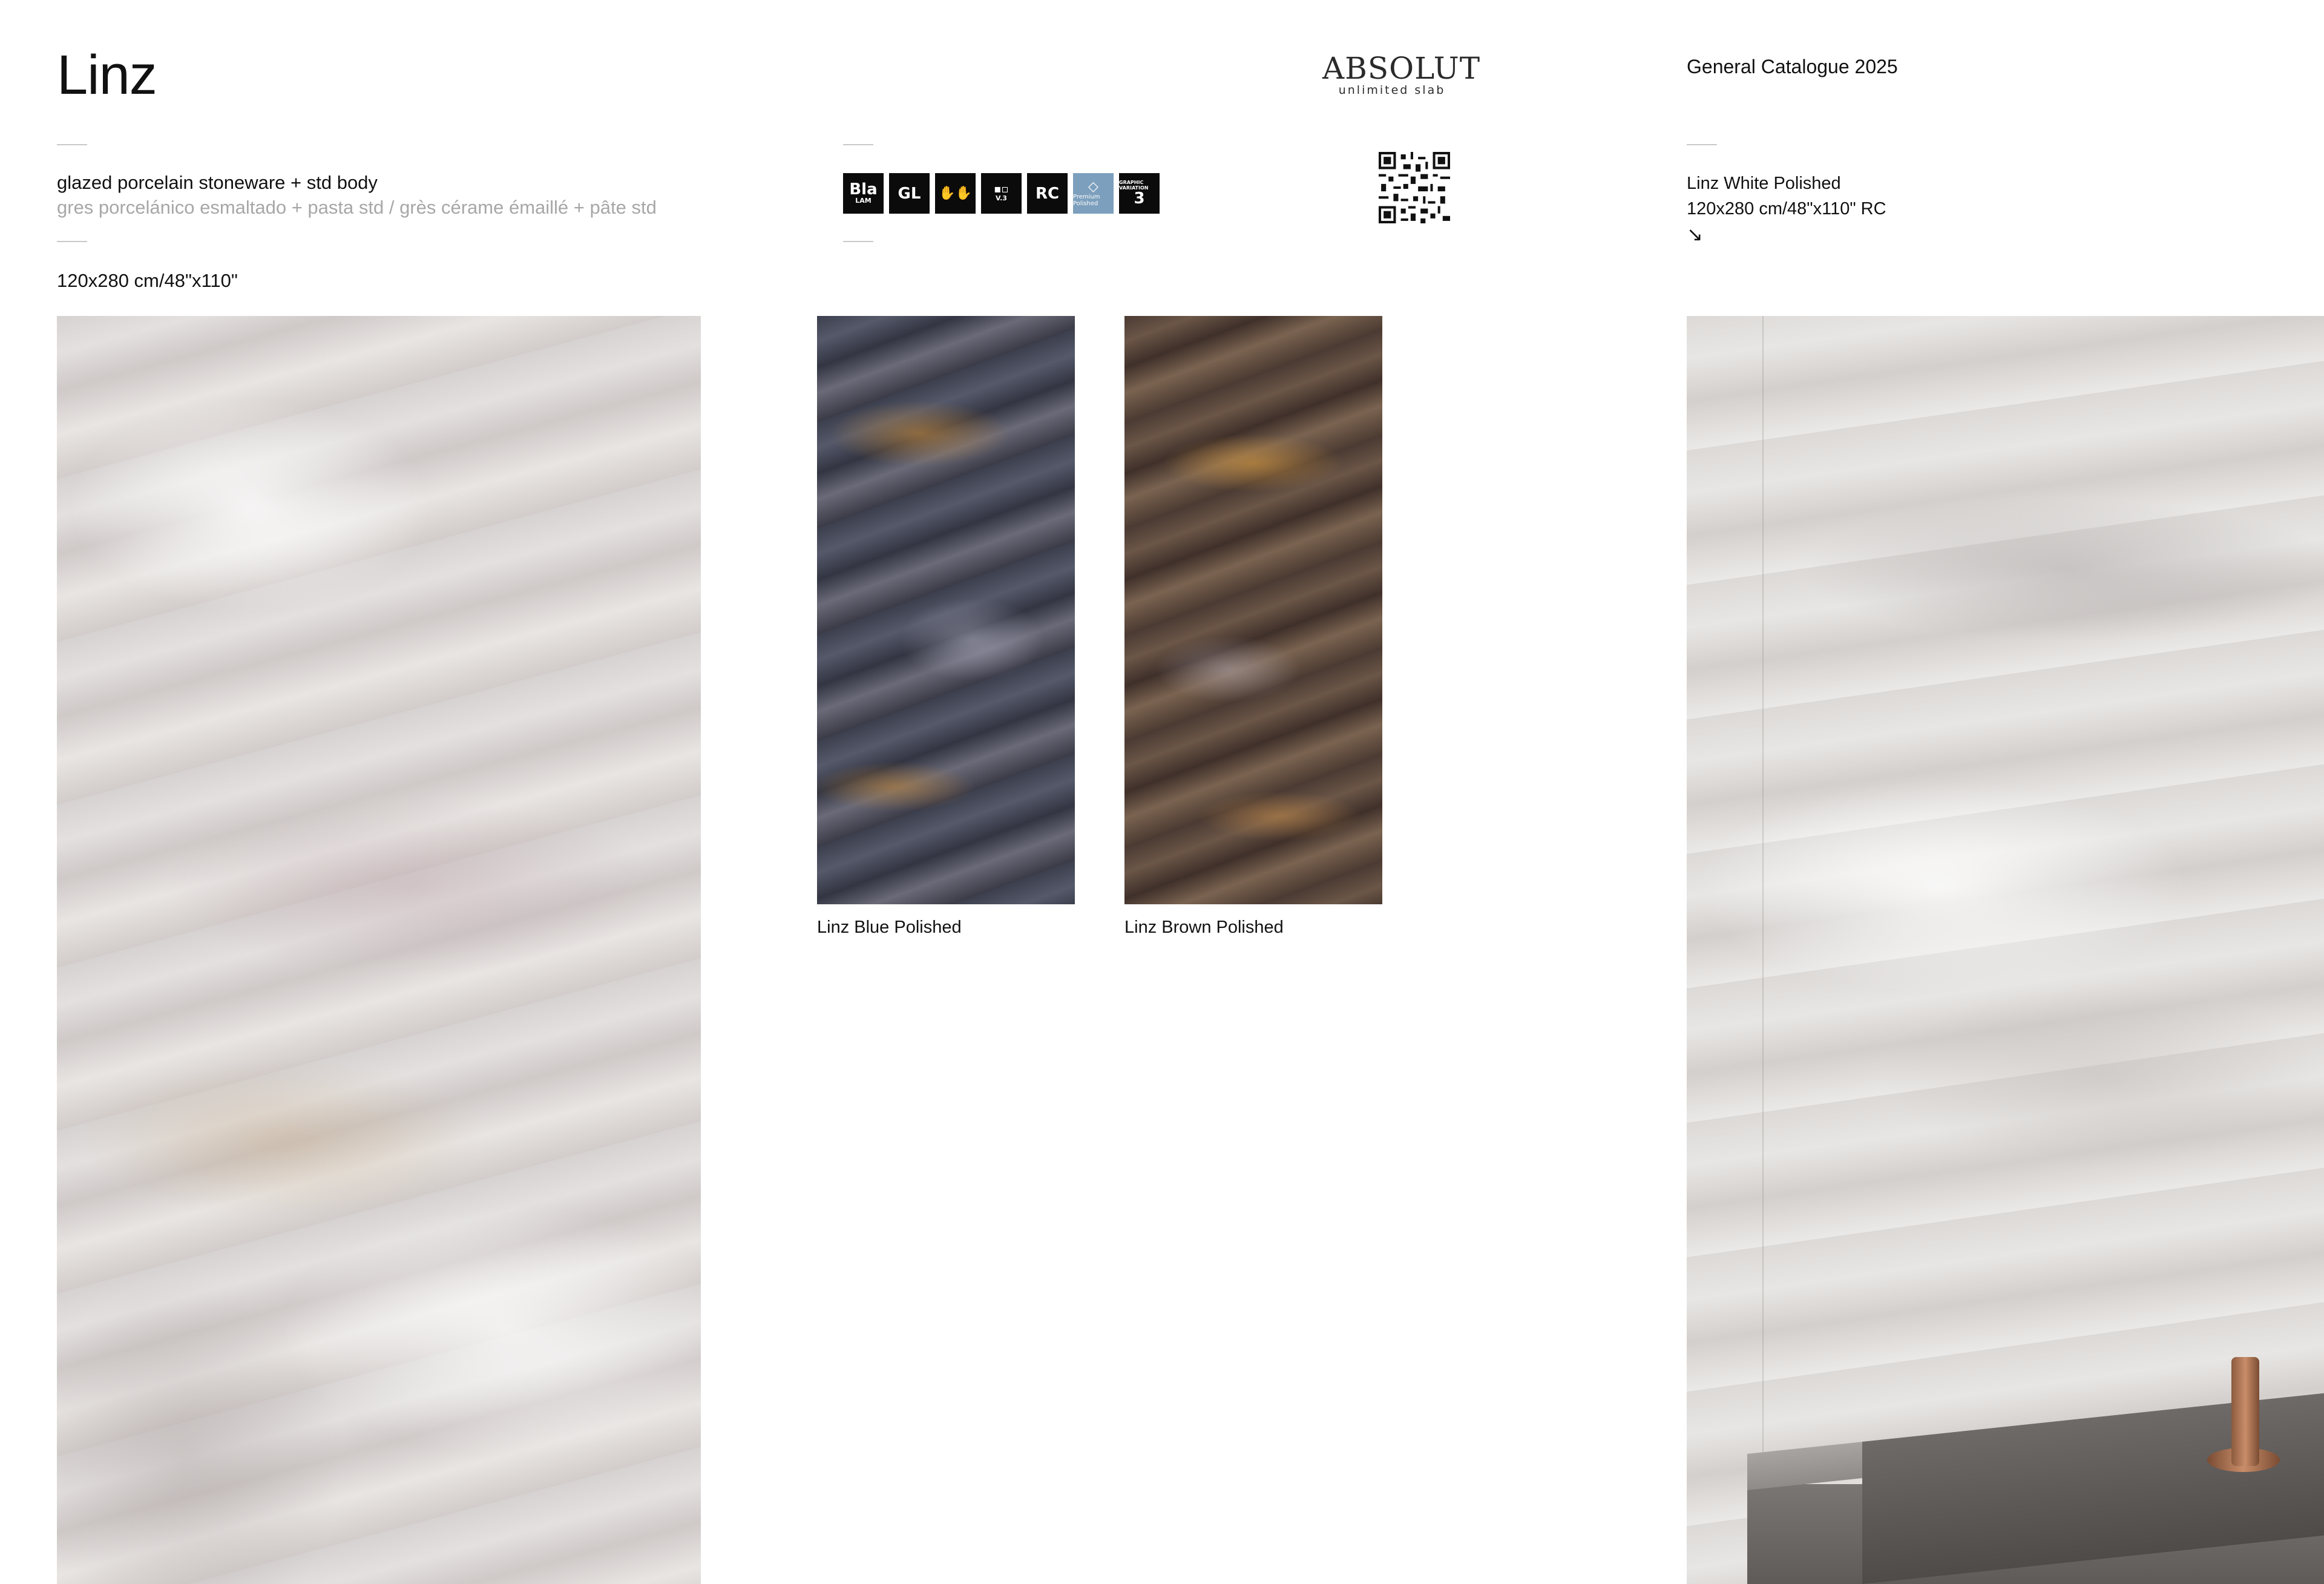 This screenshot has width=2324, height=1584. What do you see at coordinates (889, 927) in the screenshot?
I see `variant-caption: Linz Blue Polished` at bounding box center [889, 927].